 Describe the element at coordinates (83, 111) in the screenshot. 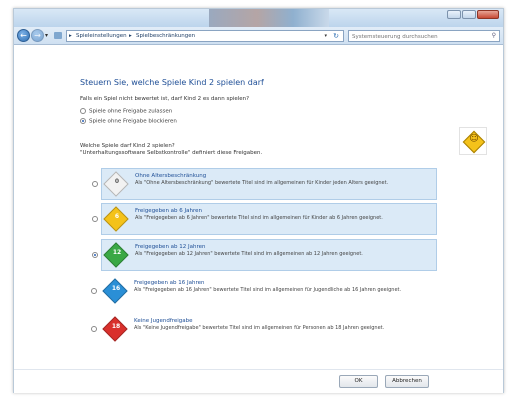

I see `allow-unrated-radio` at that location.